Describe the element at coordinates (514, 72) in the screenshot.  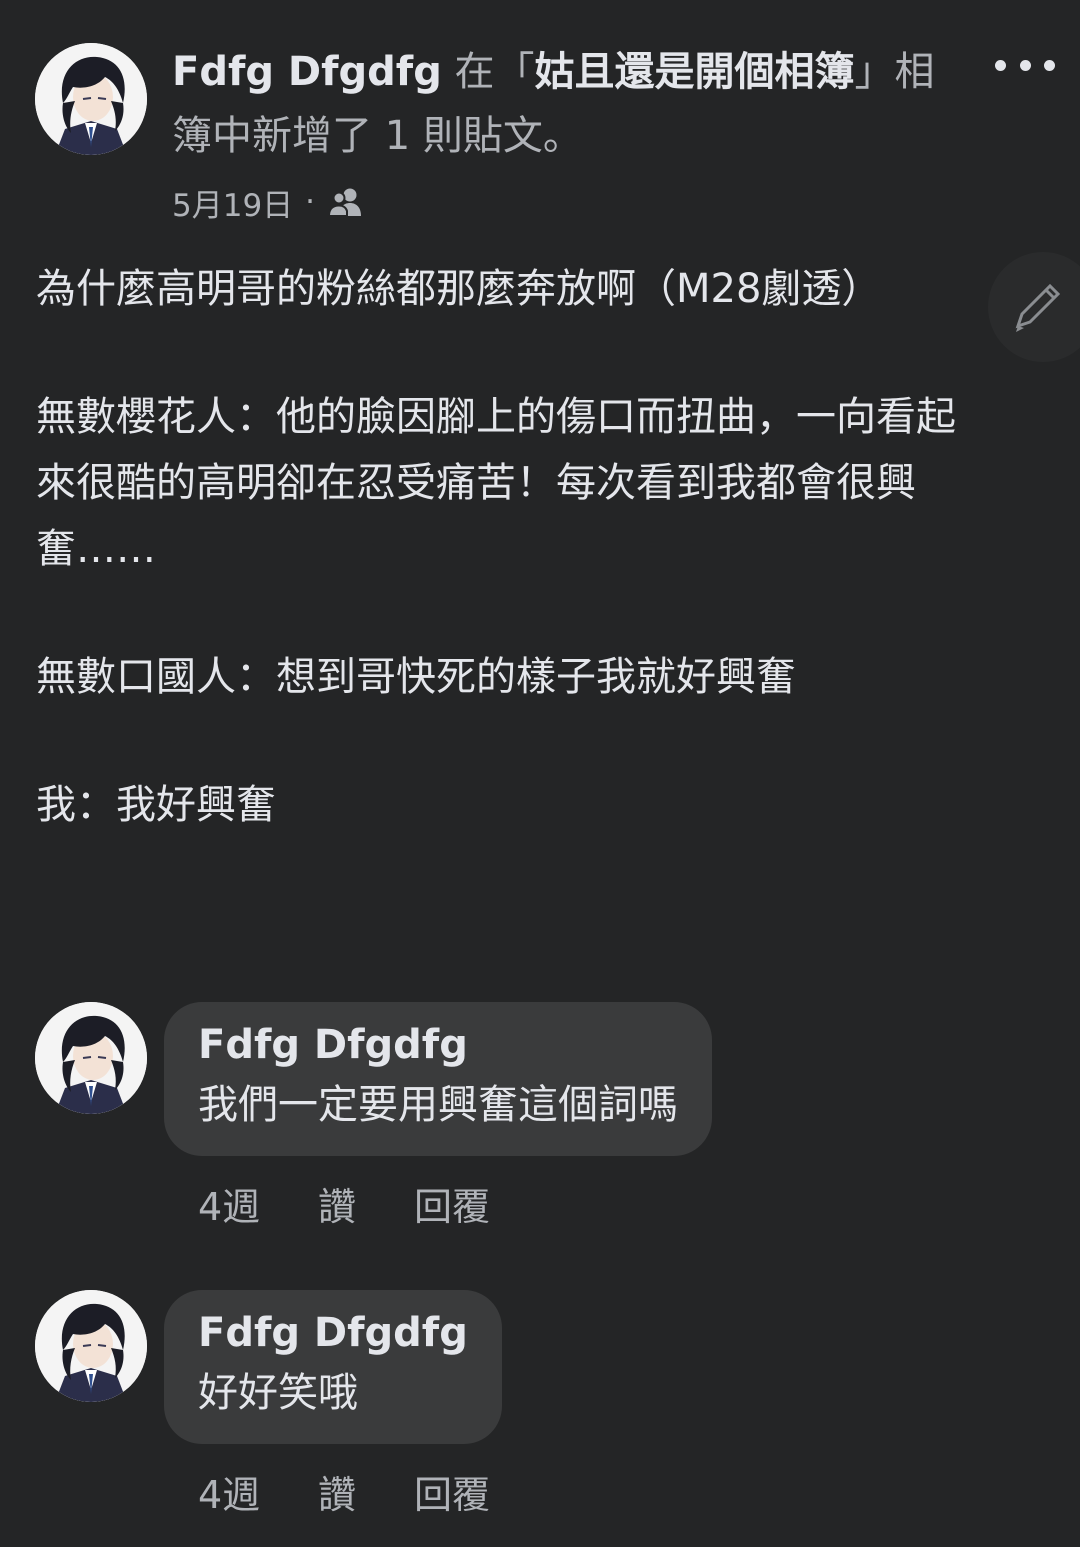
I see `album-open-bracket: 「` at that location.